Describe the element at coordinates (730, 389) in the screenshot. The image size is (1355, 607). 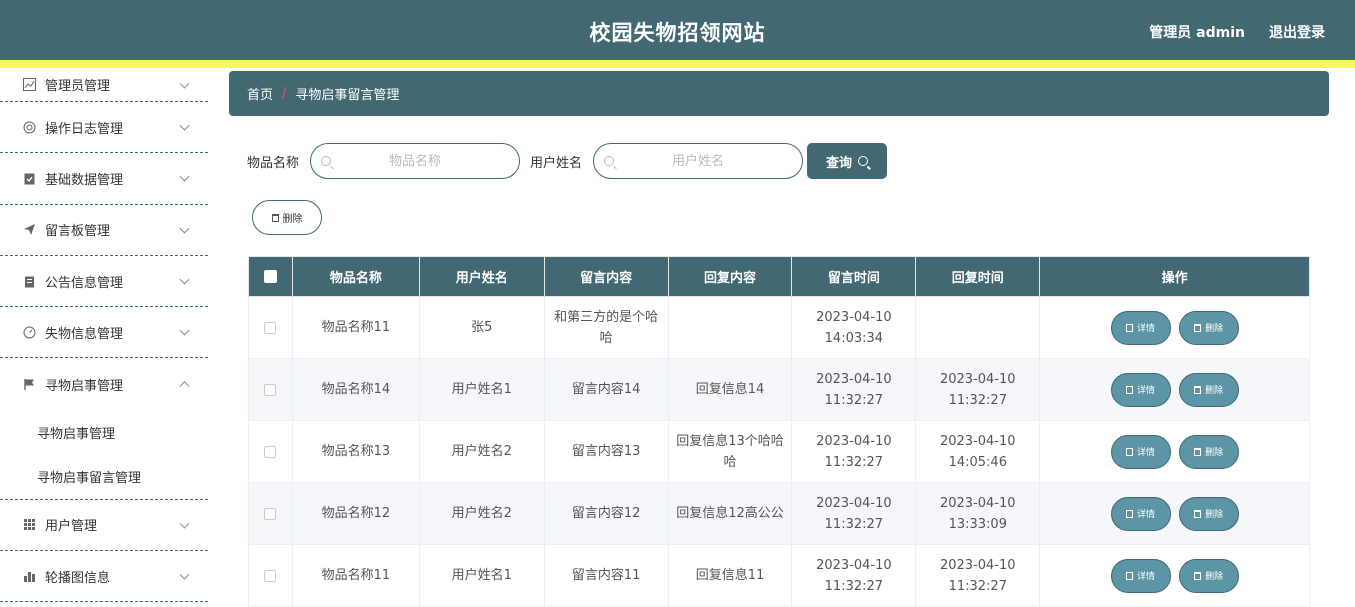
I see `cell-reply: 回复信息14` at that location.